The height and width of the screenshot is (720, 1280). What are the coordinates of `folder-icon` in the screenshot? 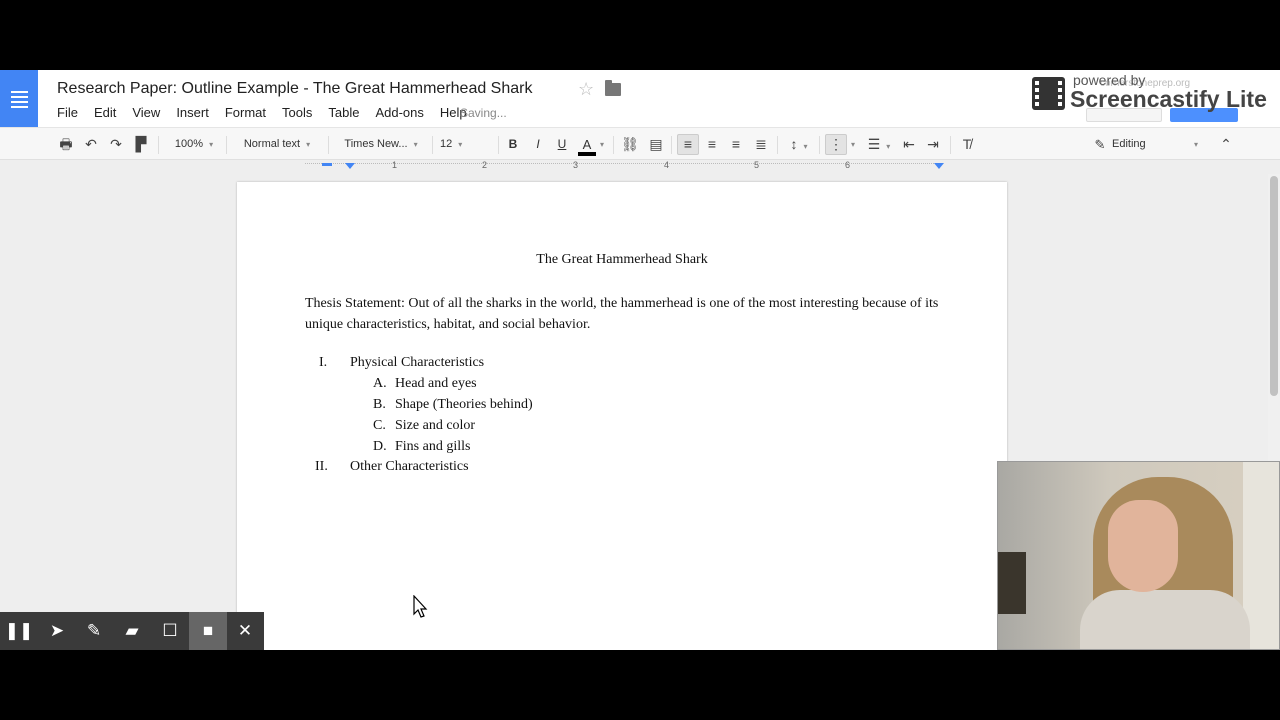 It's located at (613, 88).